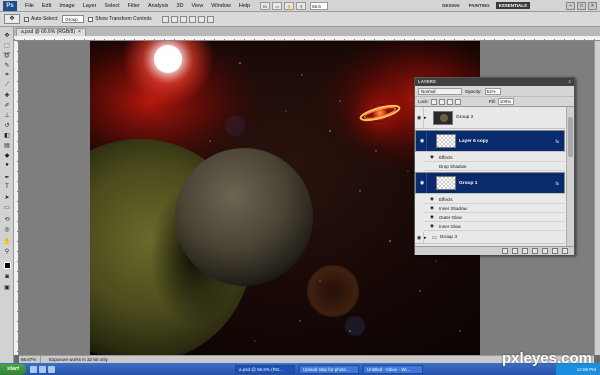 Image resolution: width=600 pixels, height=375 pixels. What do you see at coordinates (570, 6) in the screenshot?
I see `minimize-icon: –` at bounding box center [570, 6].